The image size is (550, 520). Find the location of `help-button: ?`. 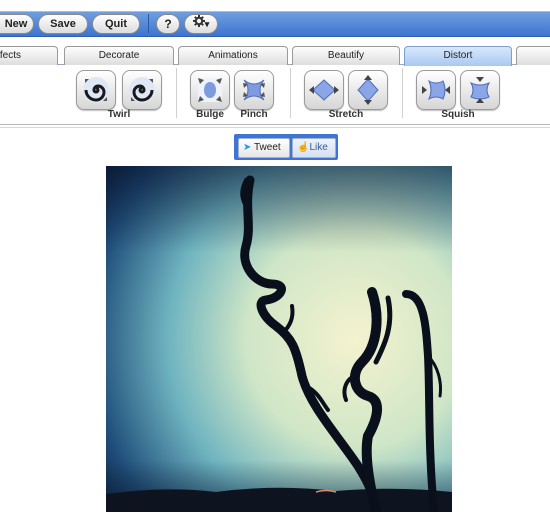

help-button: ? is located at coordinates (168, 24).